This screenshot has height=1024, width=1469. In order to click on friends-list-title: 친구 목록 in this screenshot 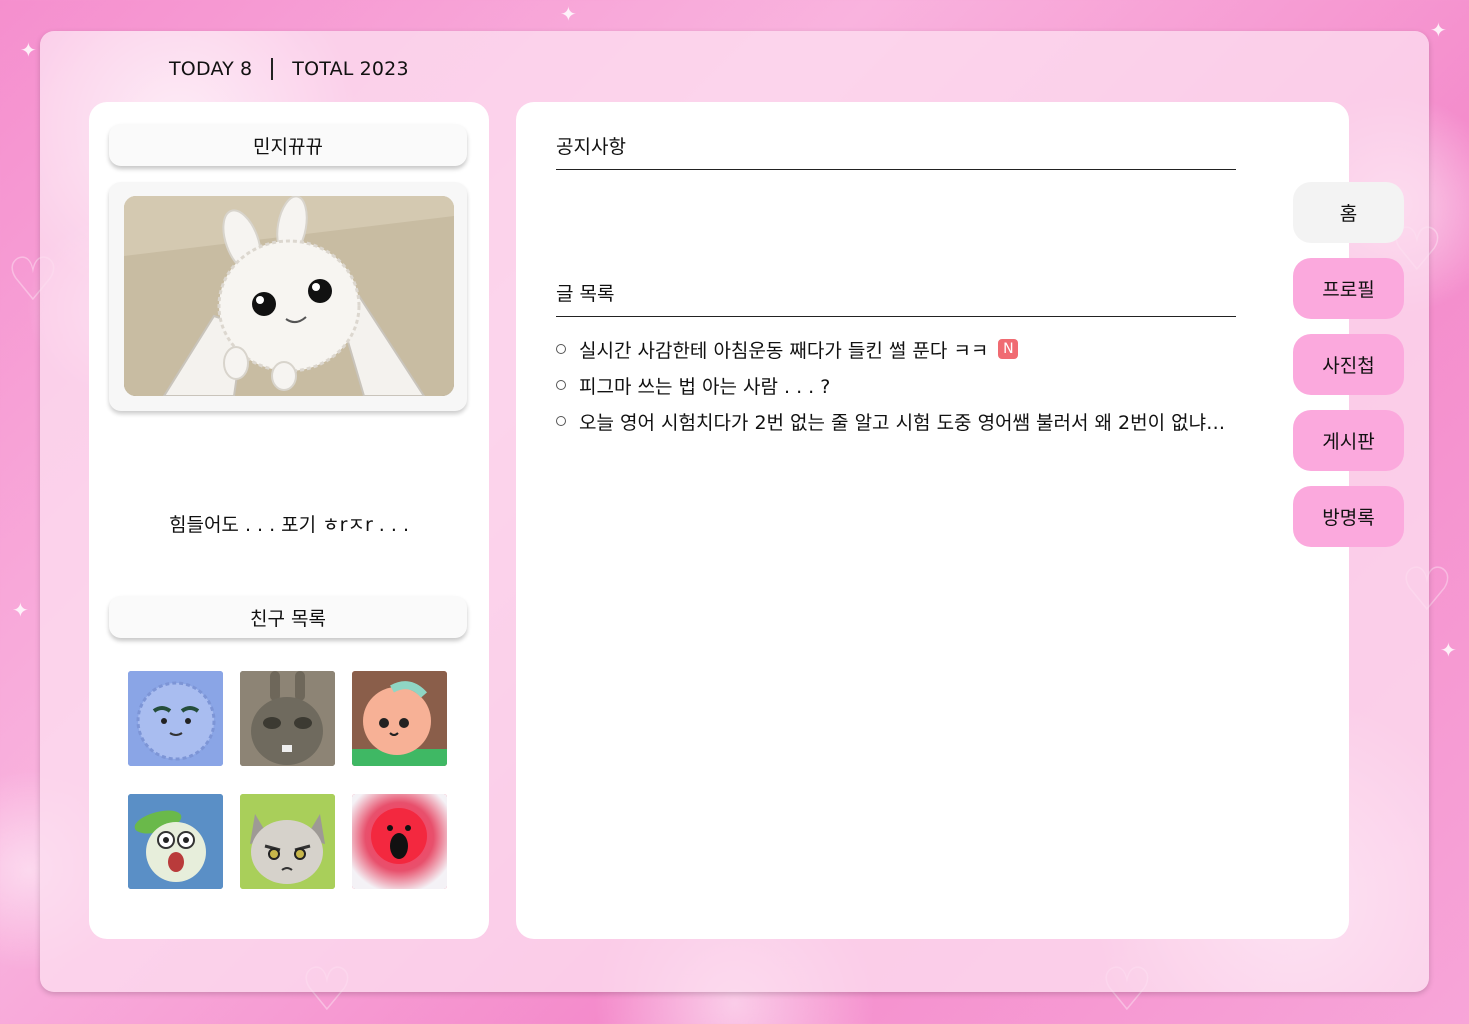, I will do `click(288, 617)`.